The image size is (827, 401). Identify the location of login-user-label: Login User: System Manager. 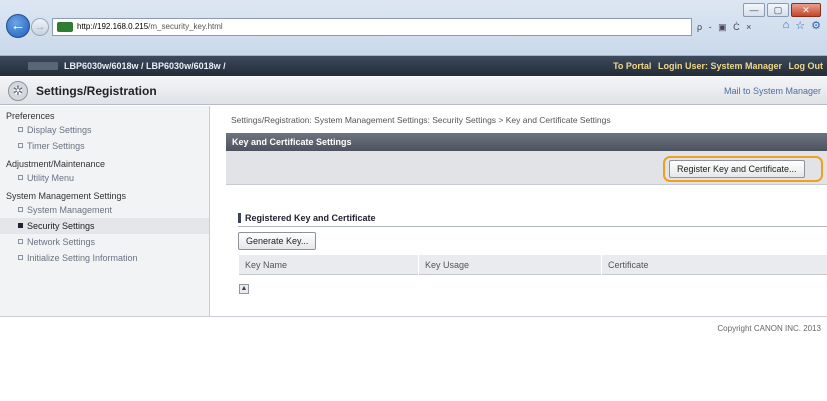
(719, 66).